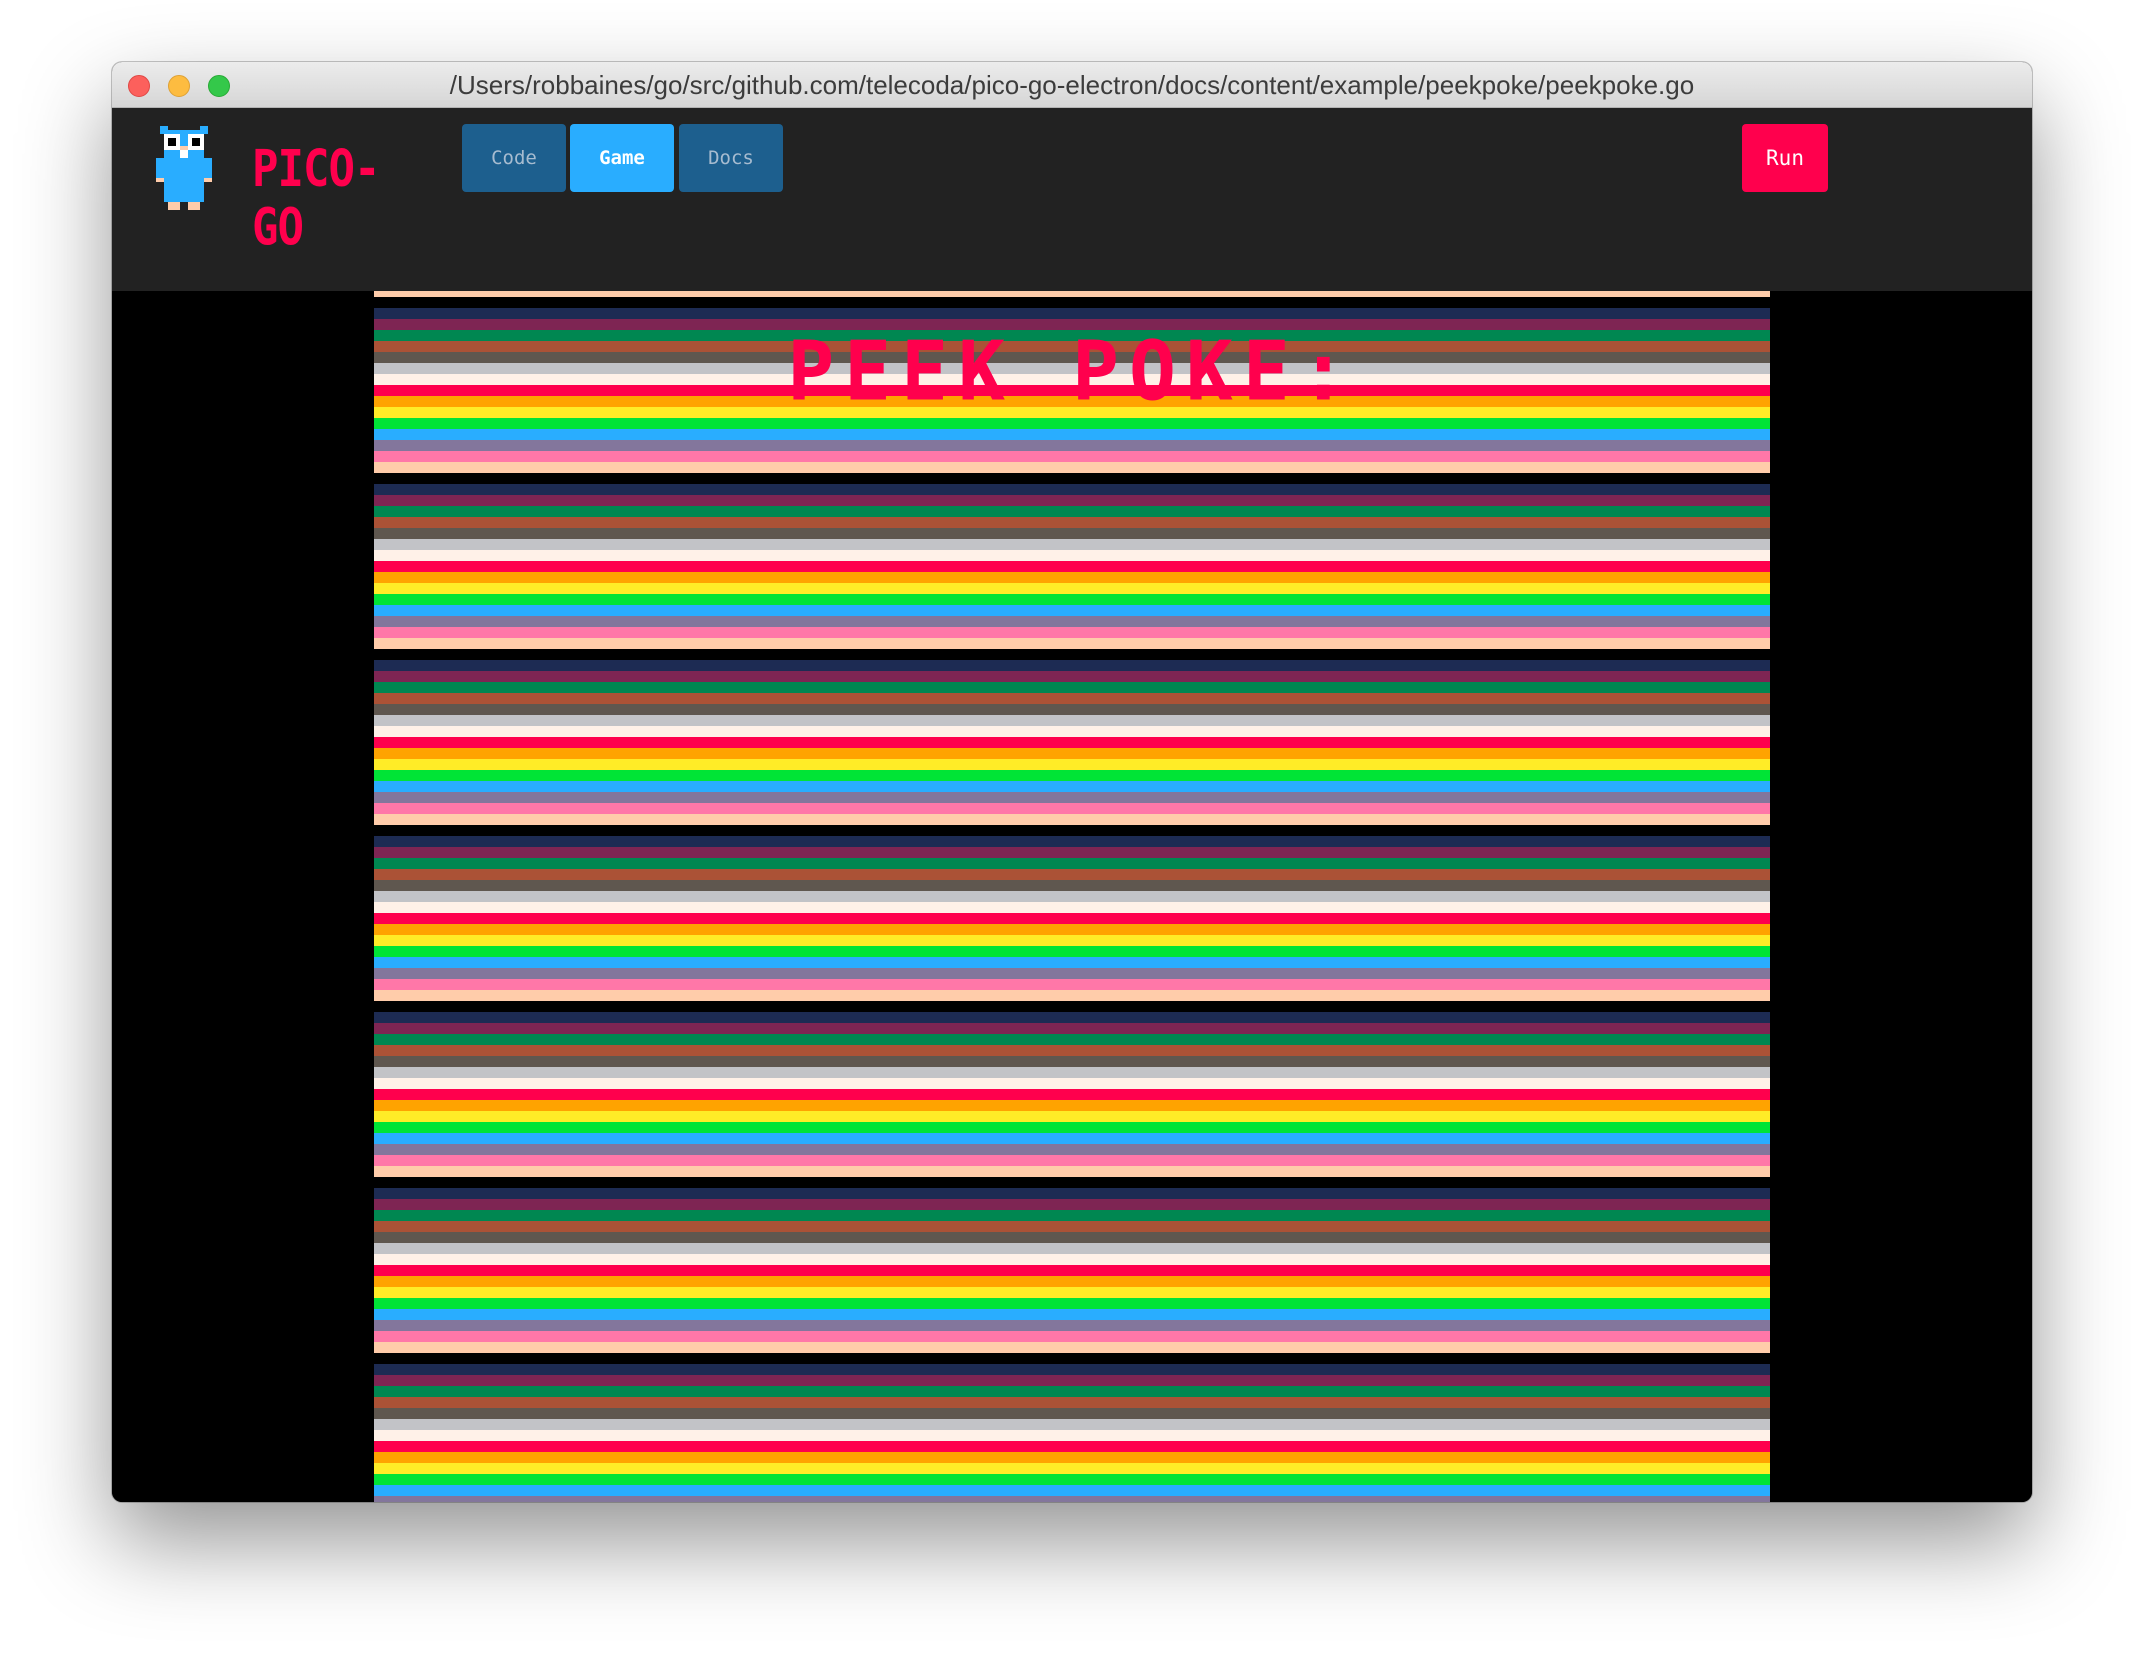  I want to click on tab-code: Code, so click(514, 158).